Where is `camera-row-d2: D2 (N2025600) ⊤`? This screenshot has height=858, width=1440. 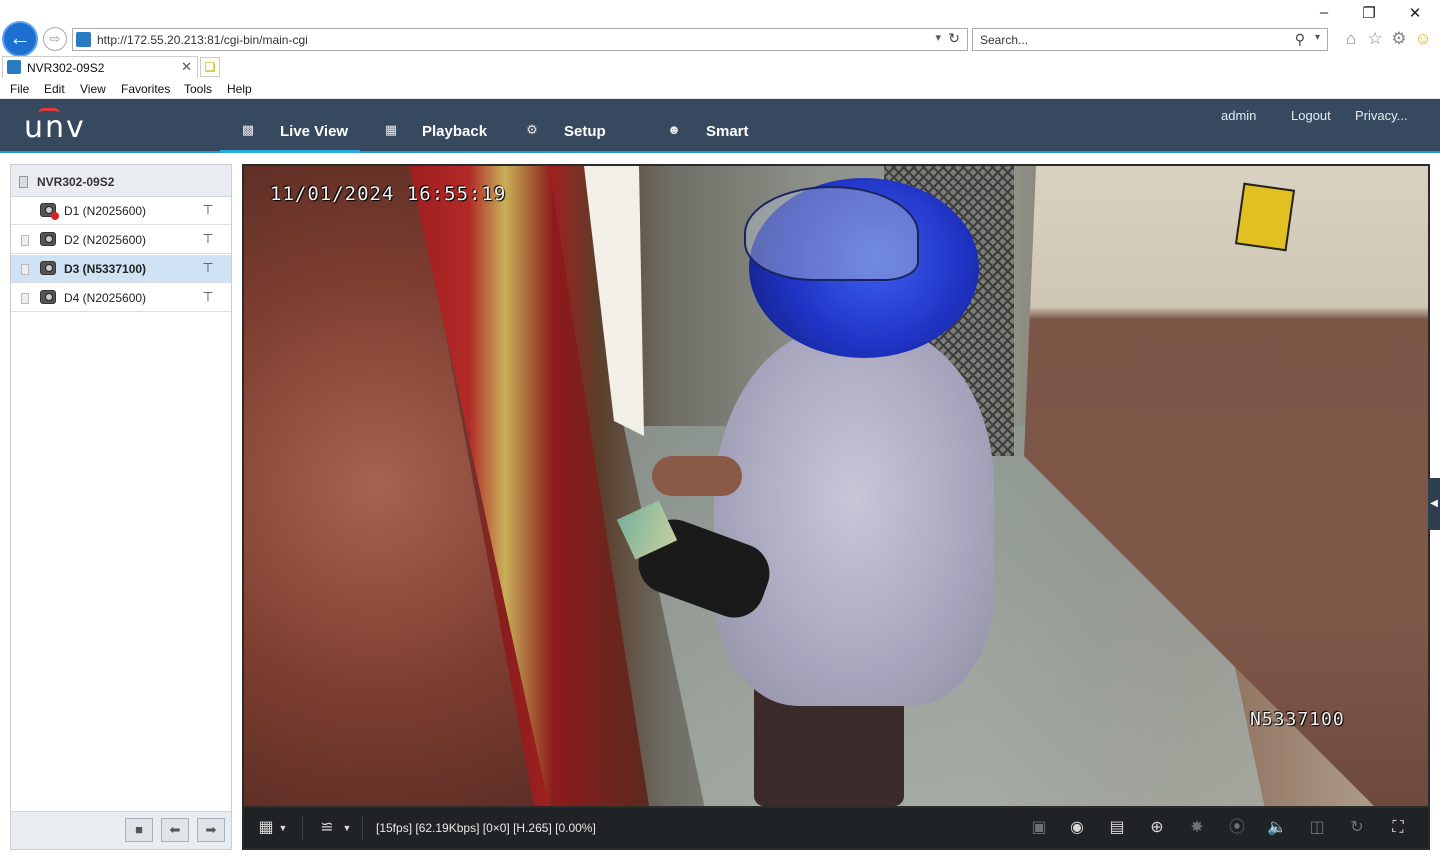 camera-row-d2: D2 (N2025600) ⊤ is located at coordinates (121, 240).